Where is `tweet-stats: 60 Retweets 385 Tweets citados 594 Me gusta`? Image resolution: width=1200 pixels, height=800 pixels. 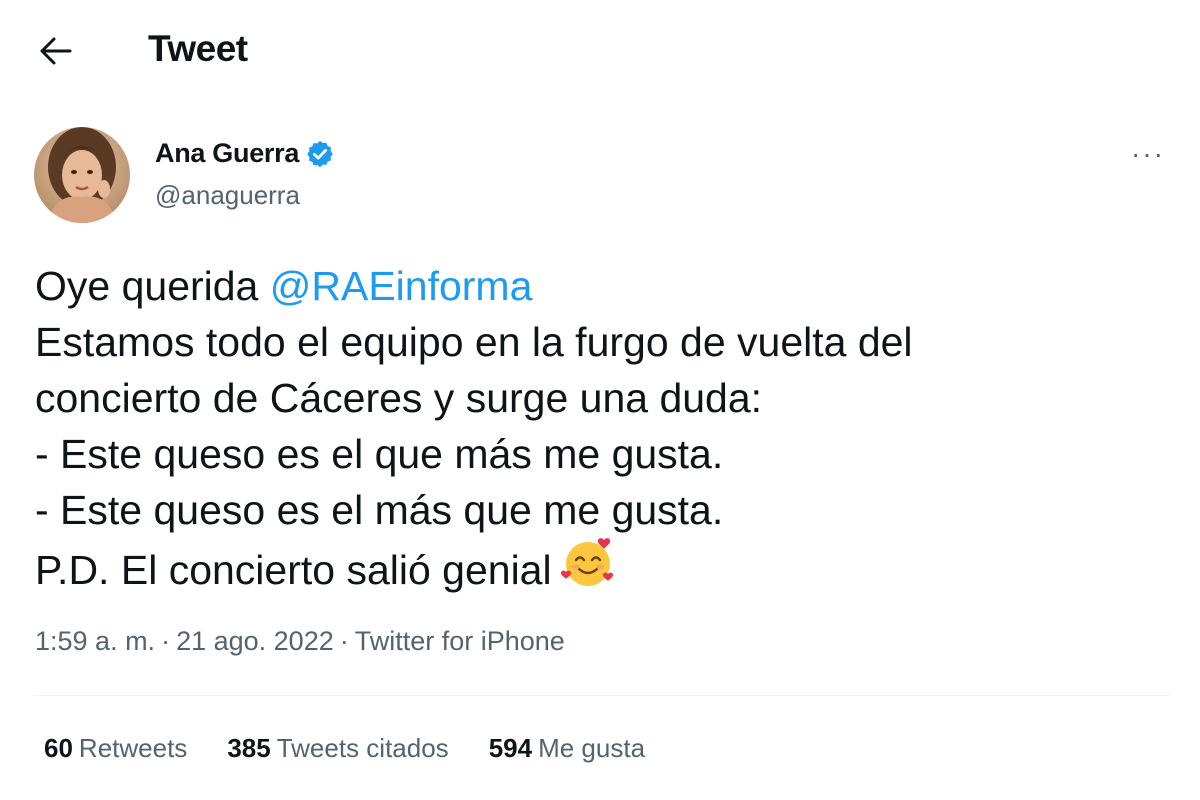
tweet-stats: 60 Retweets 385 Tweets citados 594 Me gusta is located at coordinates (344, 748).